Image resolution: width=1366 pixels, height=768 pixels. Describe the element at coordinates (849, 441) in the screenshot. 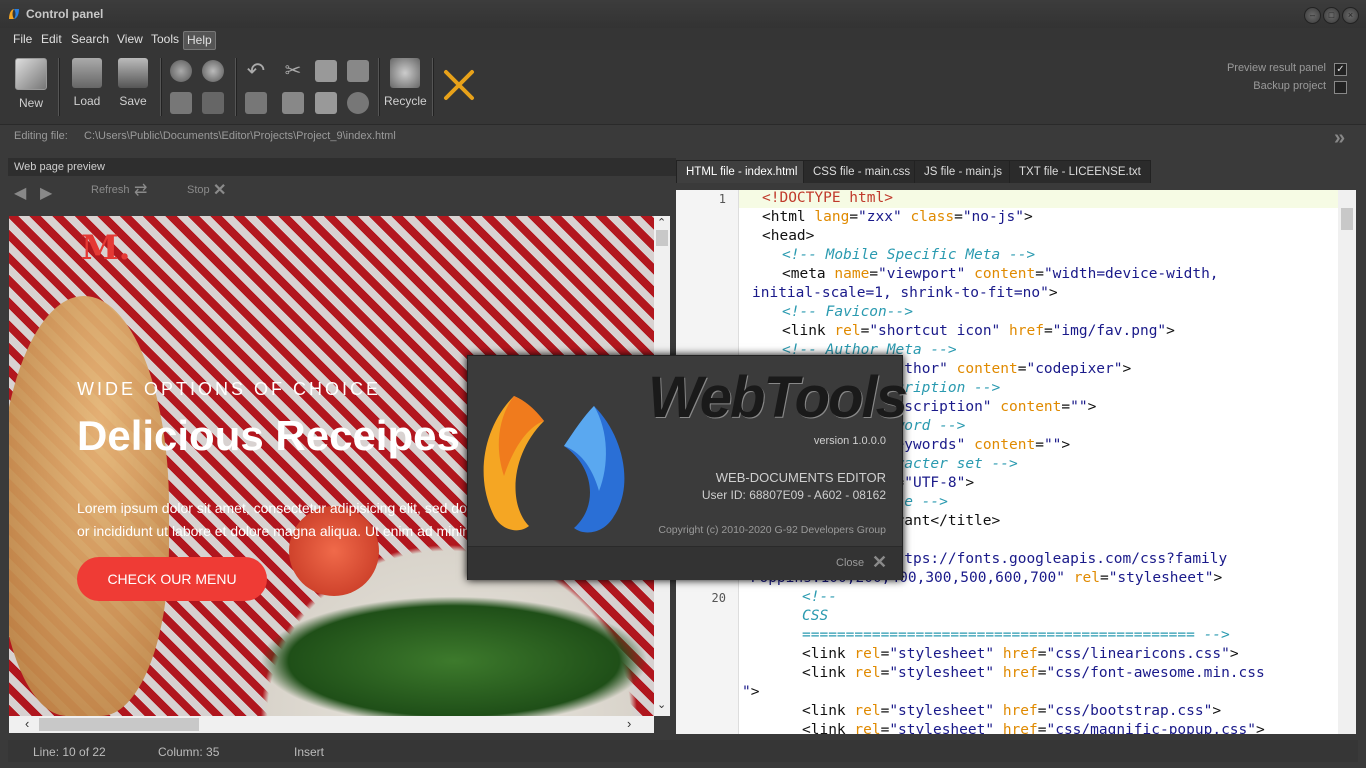

I see `product-version: version 1.0.0.0` at that location.